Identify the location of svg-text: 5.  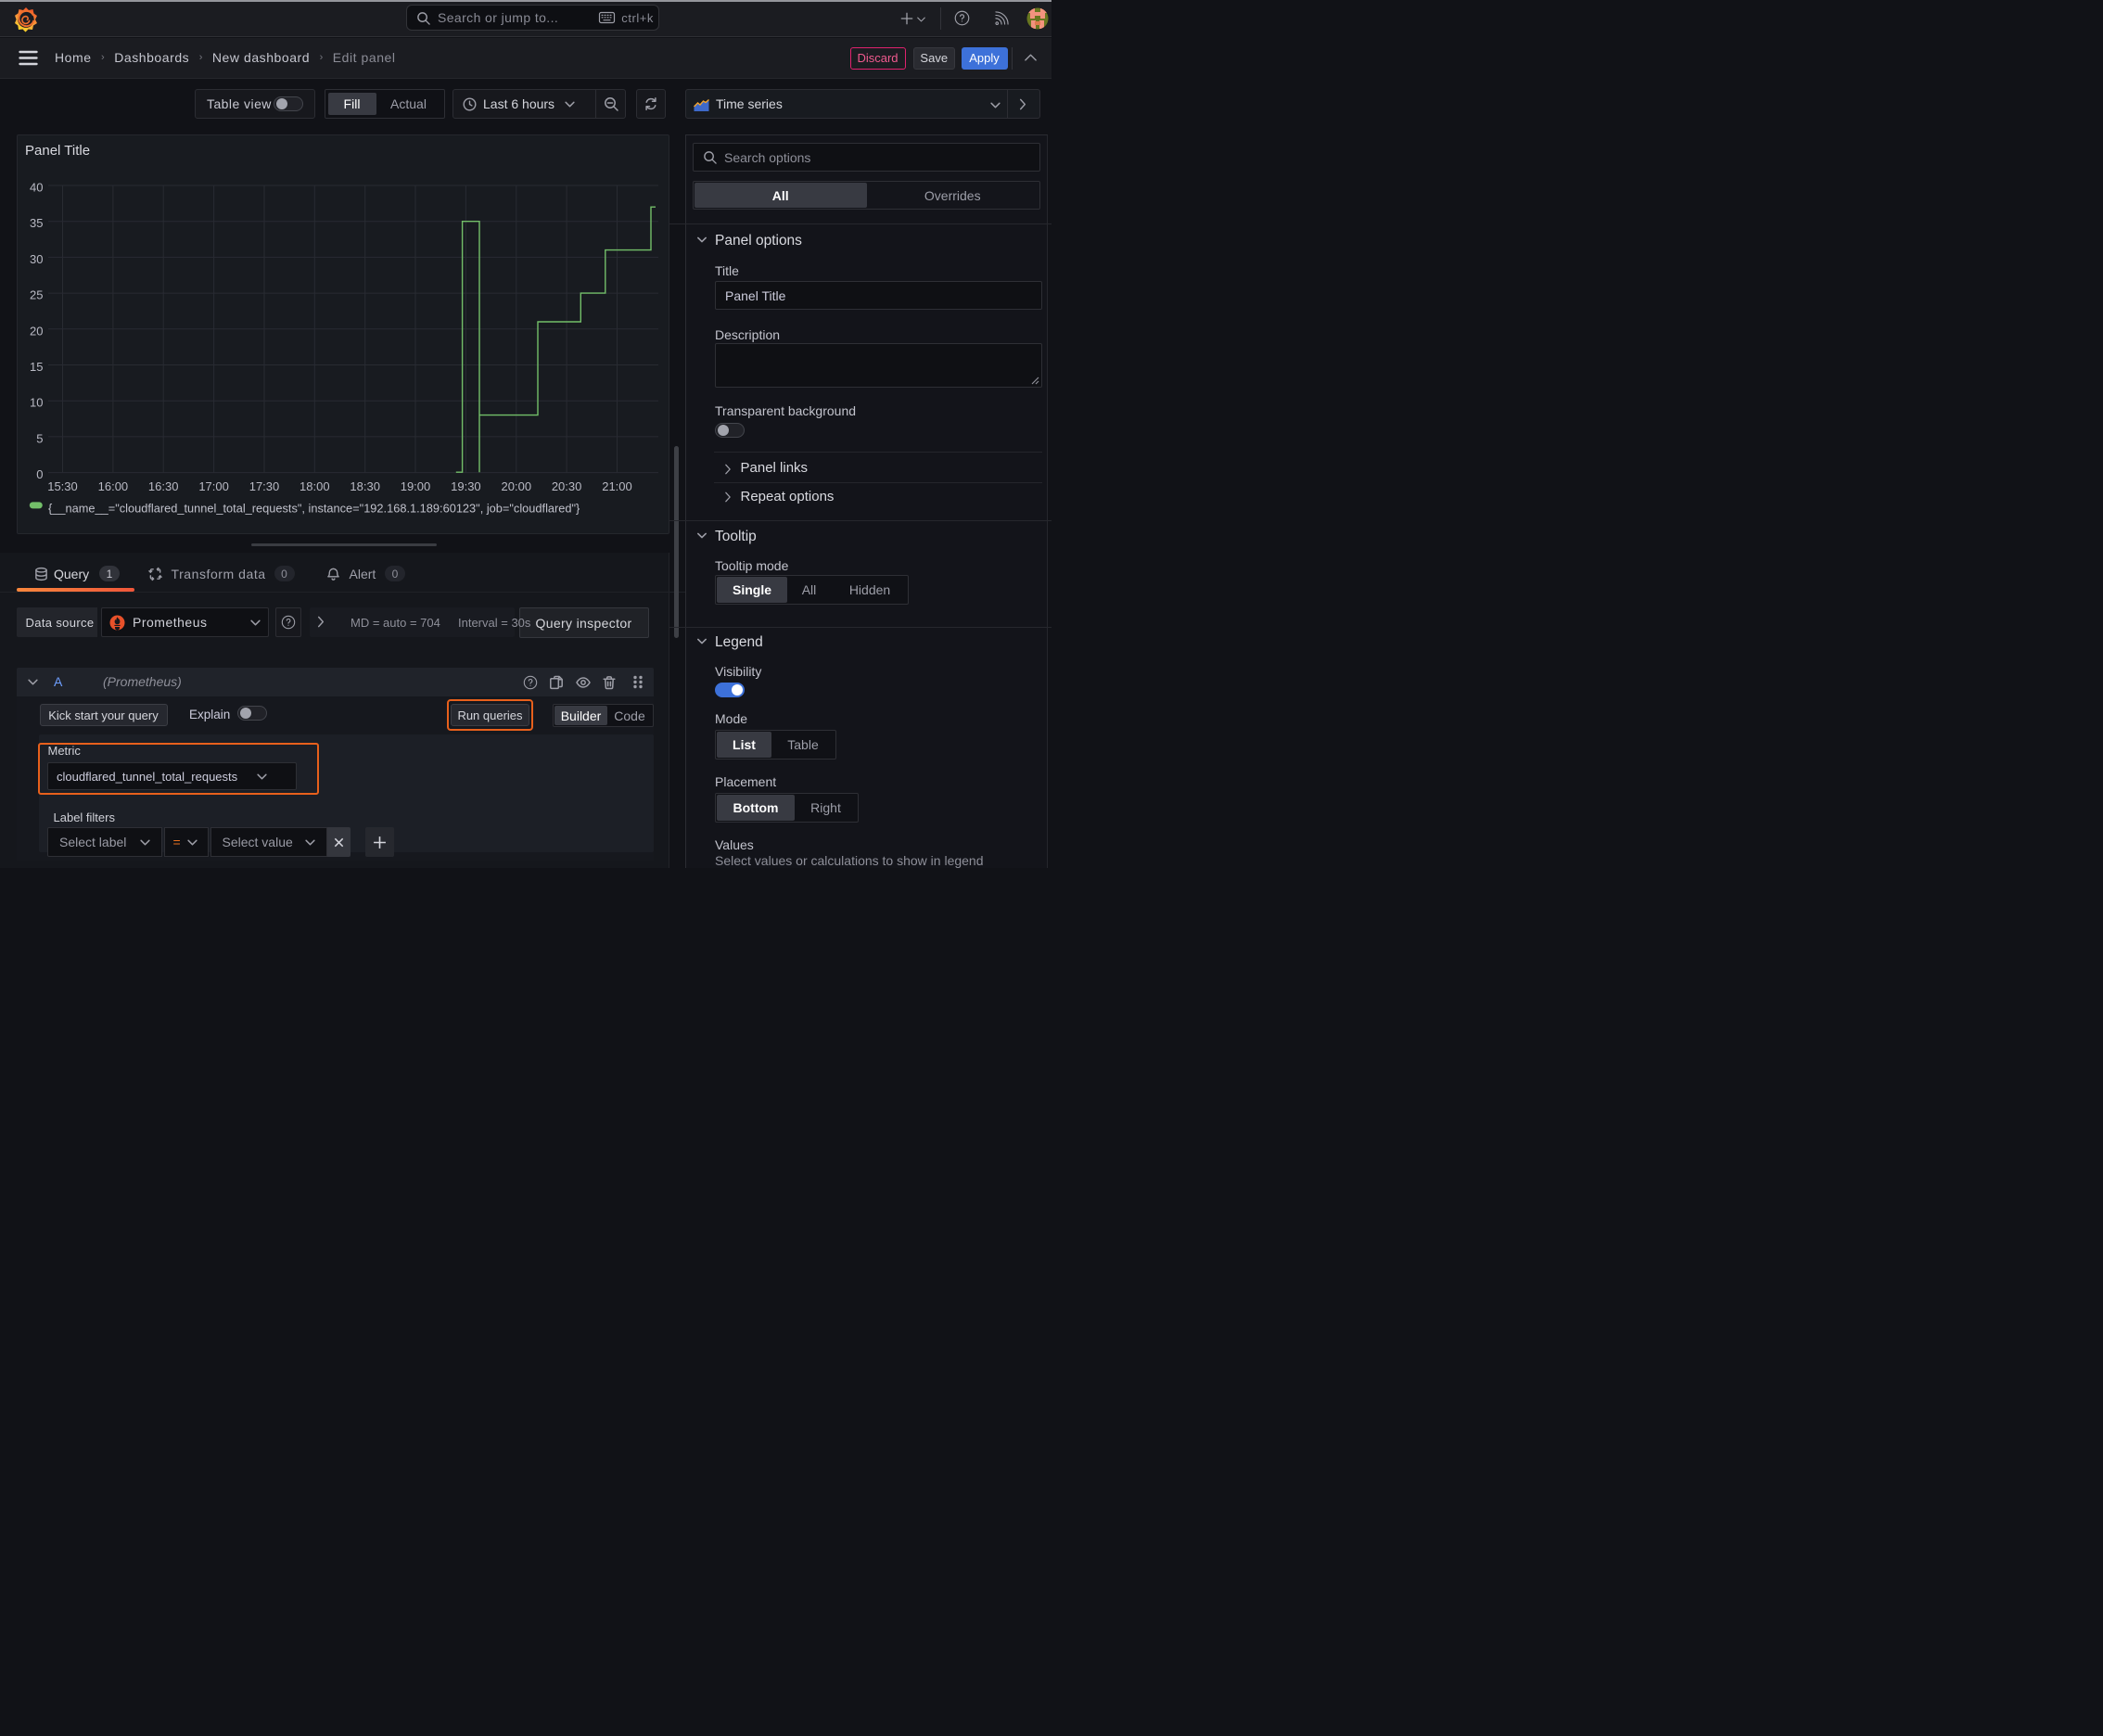
(39, 438).